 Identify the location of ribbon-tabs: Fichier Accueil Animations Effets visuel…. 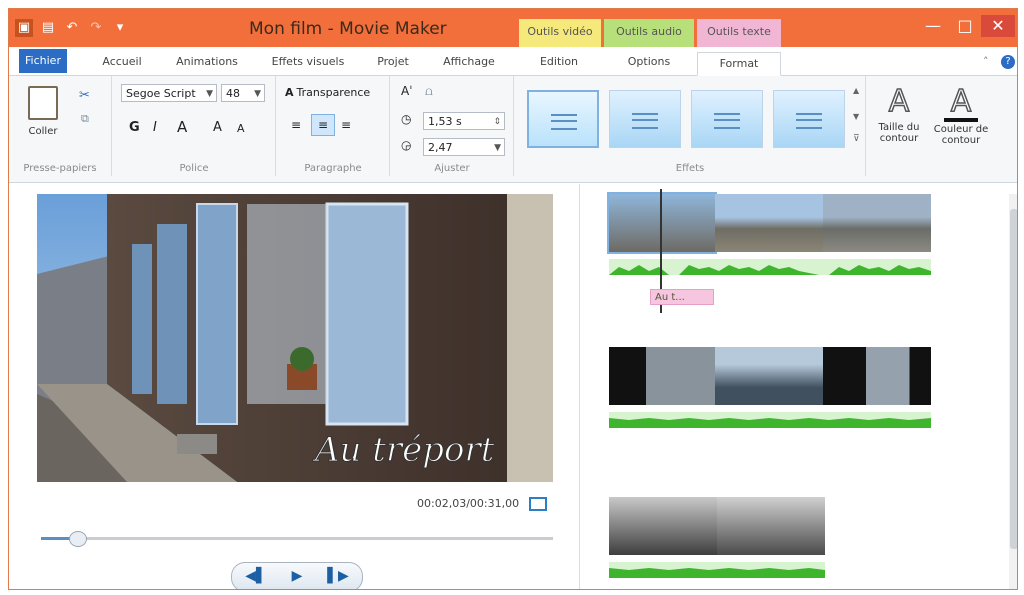
(513, 61).